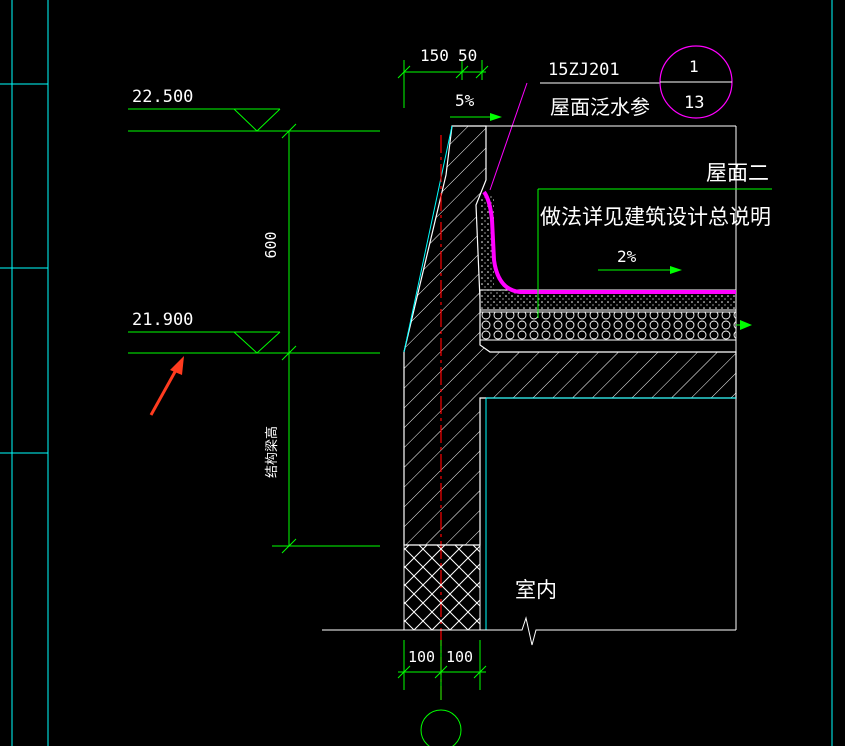 The image size is (845, 746). Describe the element at coordinates (536, 590) in the screenshot. I see `note-indoor: 室内` at that location.